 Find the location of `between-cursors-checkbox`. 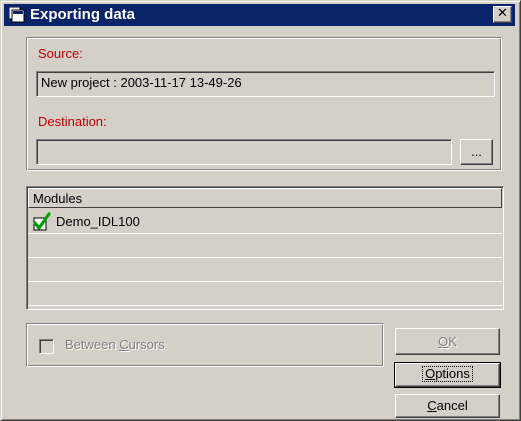

between-cursors-checkbox is located at coordinates (46, 346).